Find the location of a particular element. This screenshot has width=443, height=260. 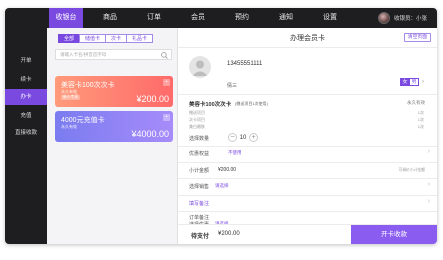

quantity-stepper: − 10 + is located at coordinates (243, 137).